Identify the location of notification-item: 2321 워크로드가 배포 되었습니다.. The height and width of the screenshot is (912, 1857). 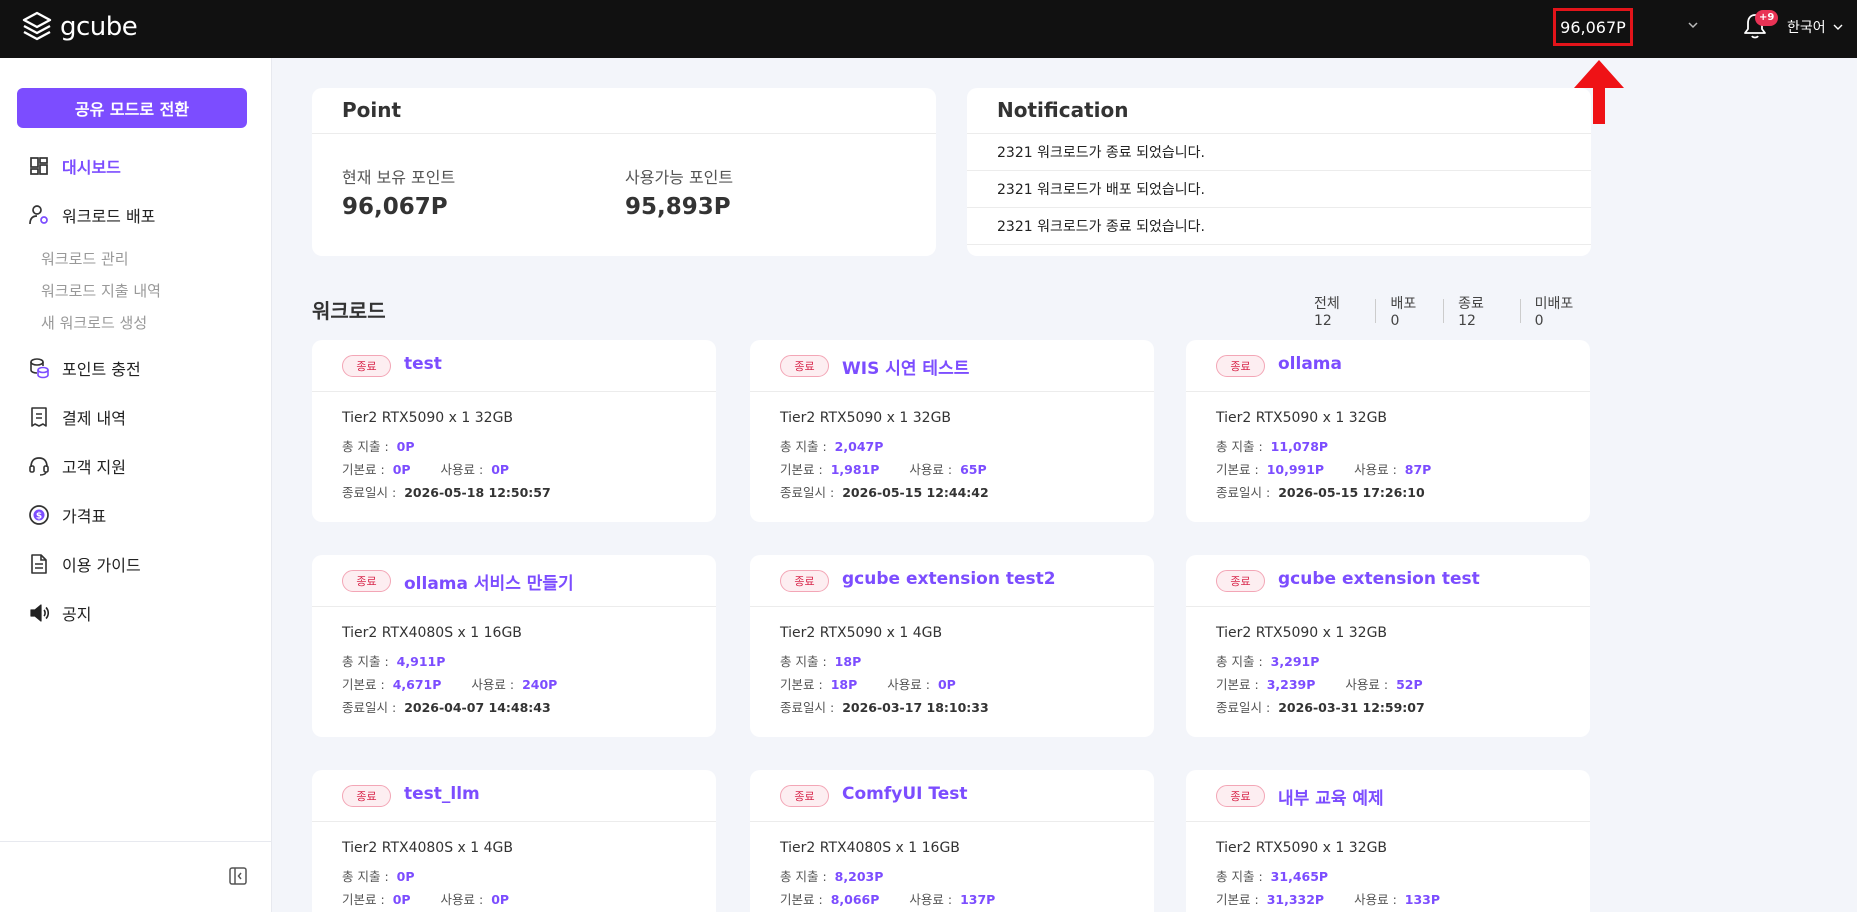
(1279, 189).